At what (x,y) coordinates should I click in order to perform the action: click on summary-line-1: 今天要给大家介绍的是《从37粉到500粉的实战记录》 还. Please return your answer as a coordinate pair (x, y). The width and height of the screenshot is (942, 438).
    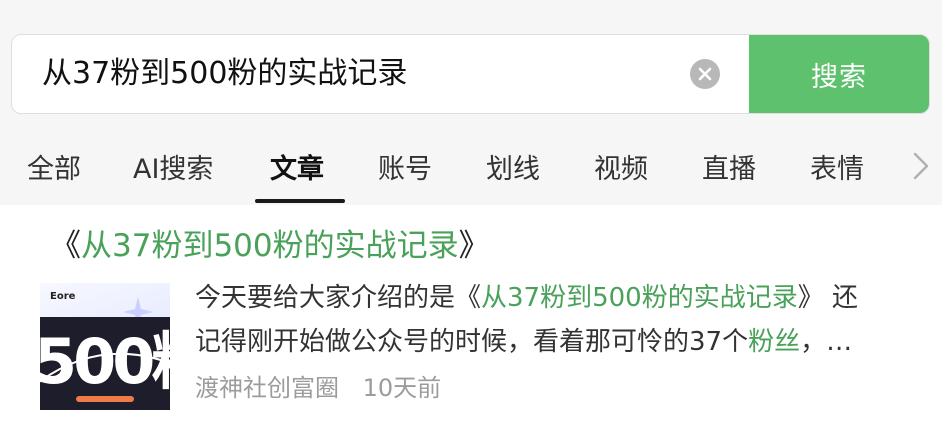
    Looking at the image, I should click on (552, 298).